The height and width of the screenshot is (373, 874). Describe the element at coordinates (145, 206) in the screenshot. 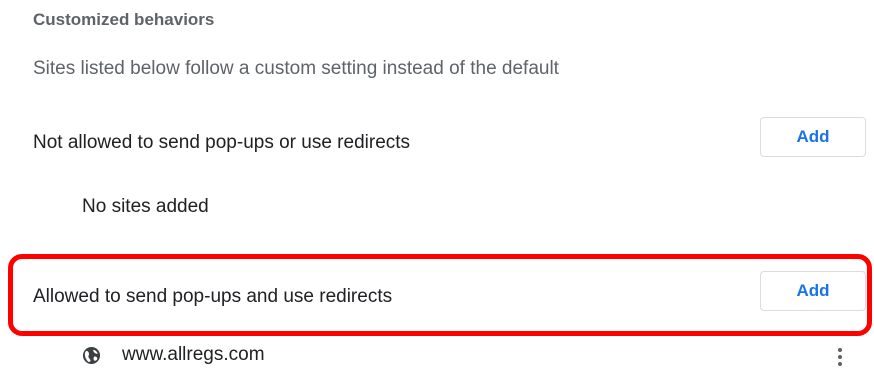

I see `blocked-empty-note: No sites added` at that location.